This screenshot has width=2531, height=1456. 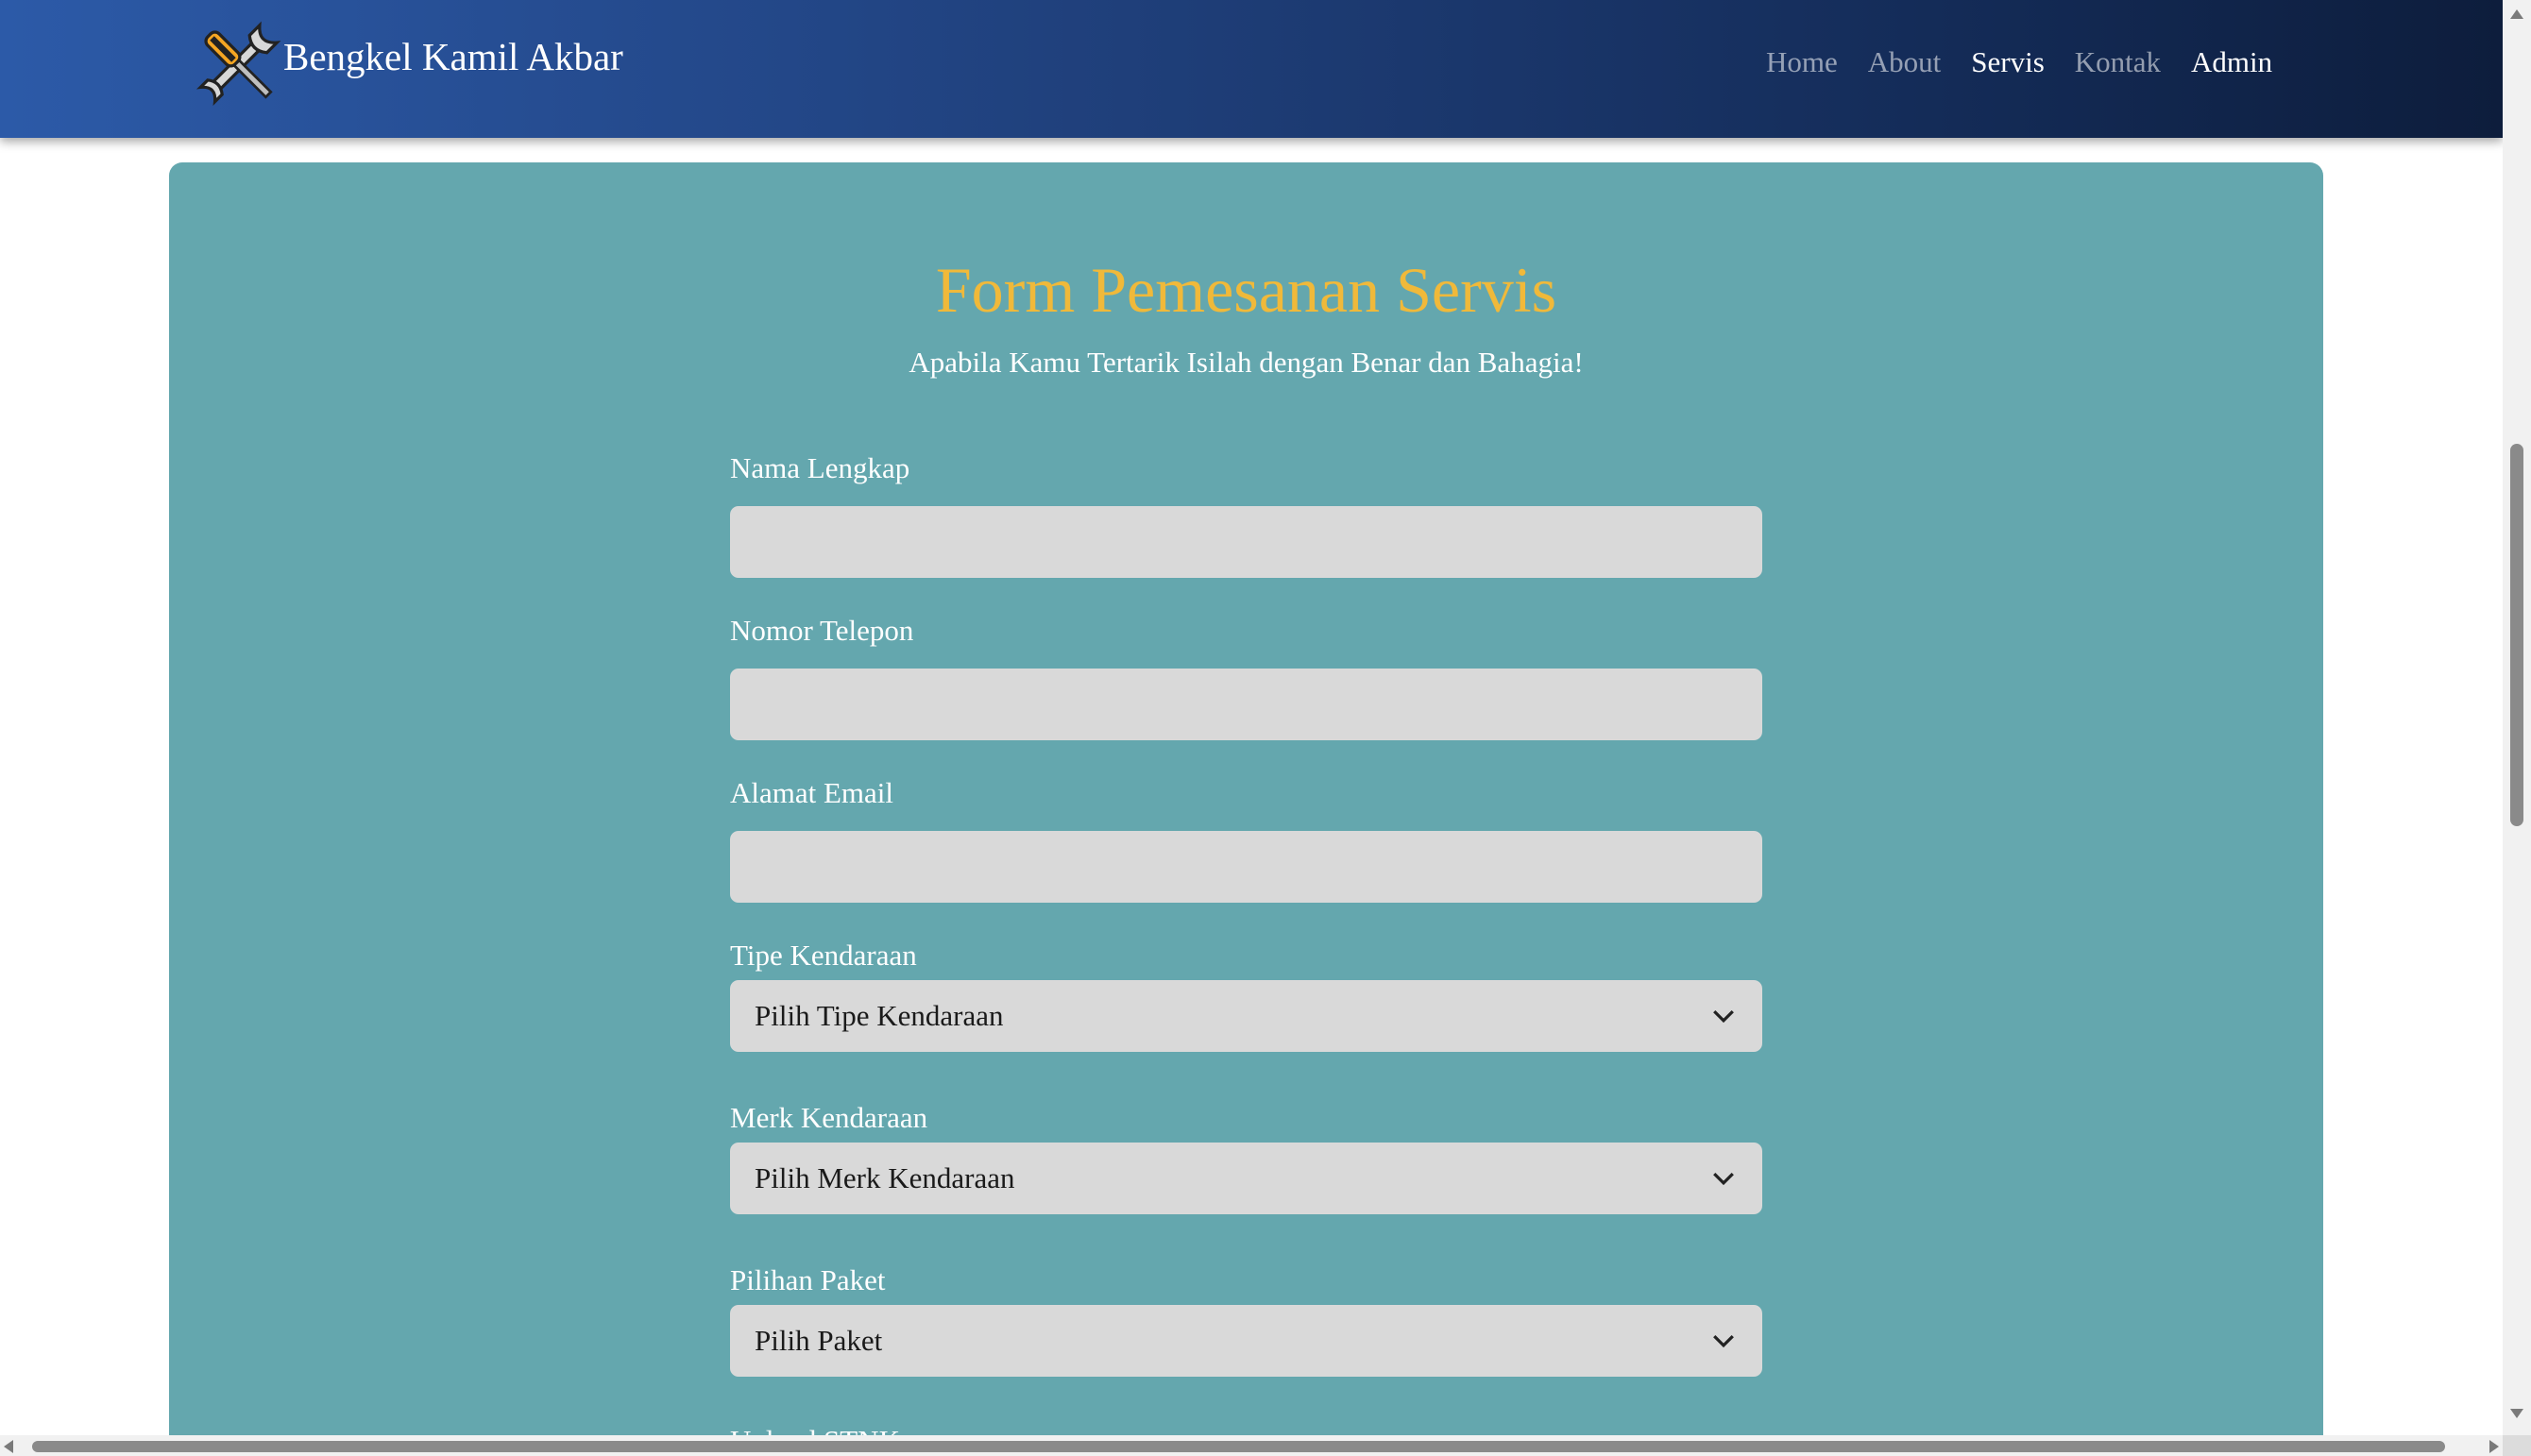 What do you see at coordinates (1246, 1341) in the screenshot?
I see `paket-select: Pilih Paket` at bounding box center [1246, 1341].